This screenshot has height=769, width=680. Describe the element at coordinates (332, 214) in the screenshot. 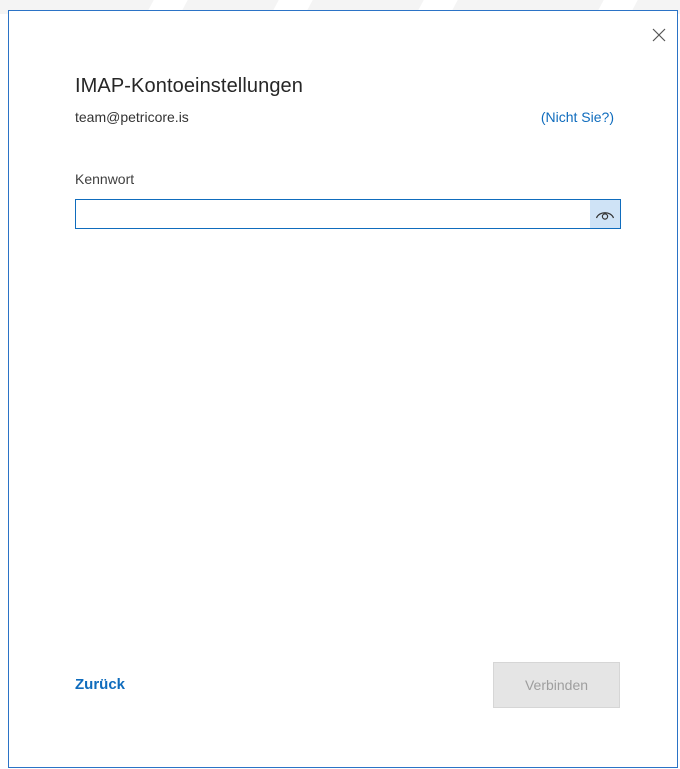

I see `password-input` at that location.